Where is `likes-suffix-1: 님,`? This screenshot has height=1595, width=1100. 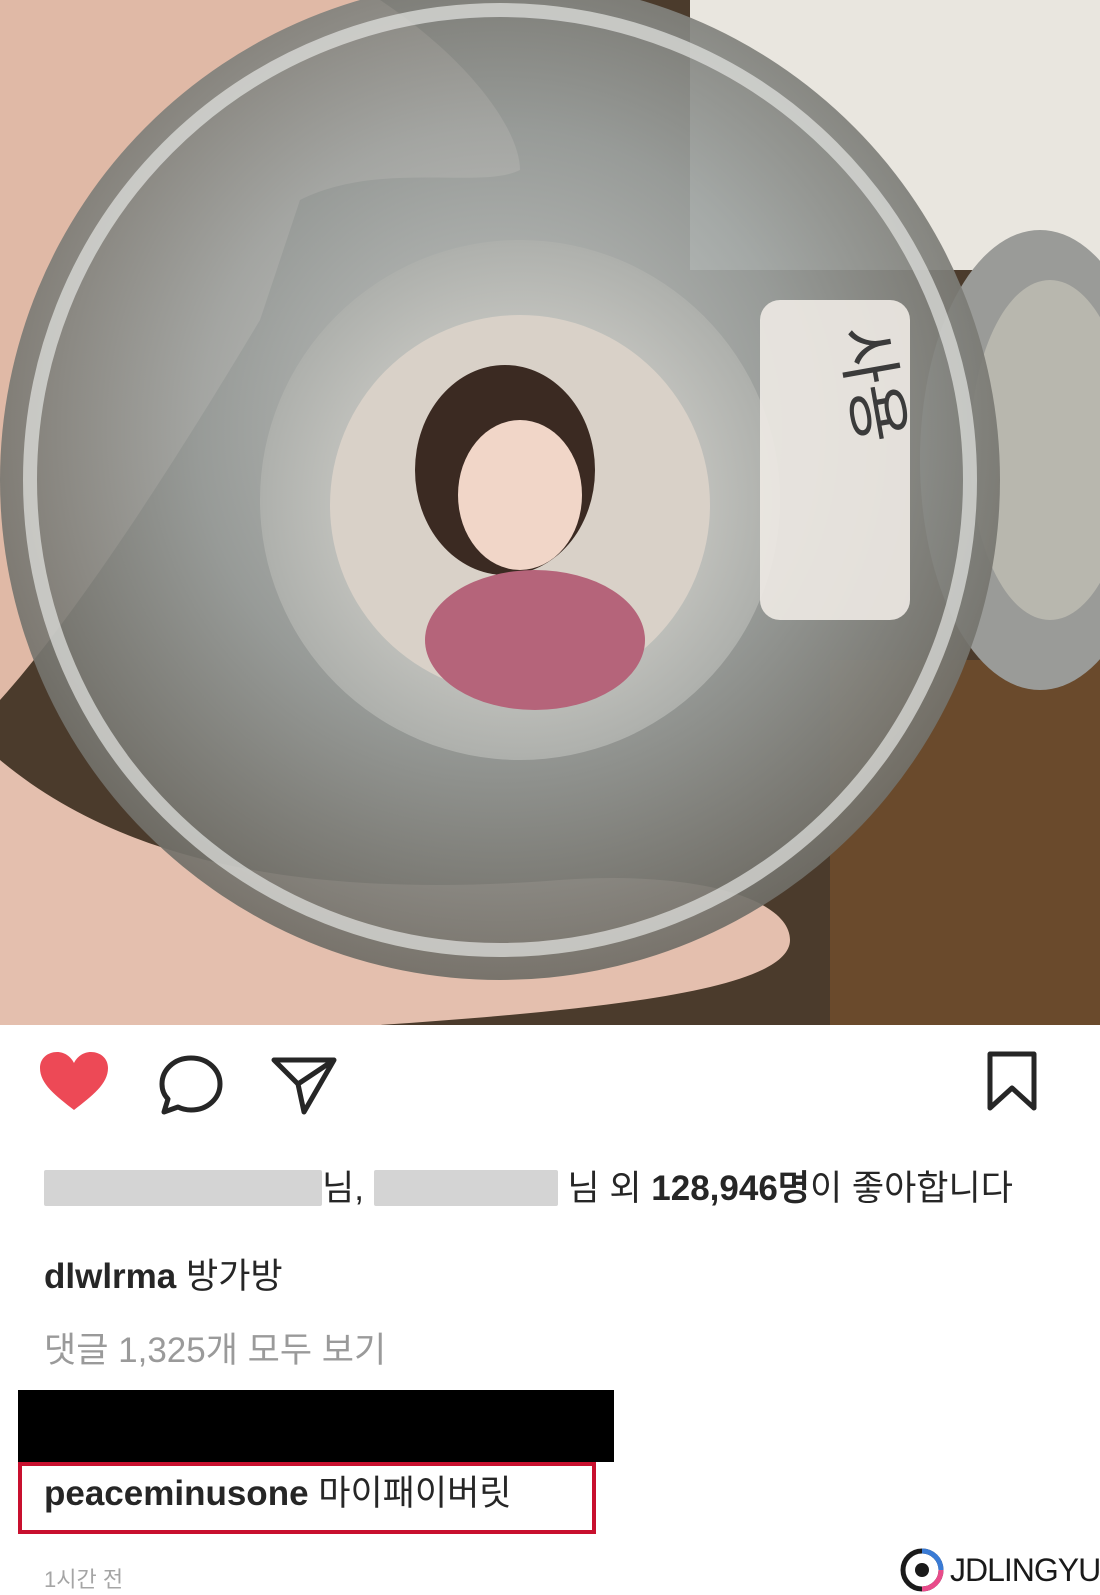
likes-suffix-1: 님, is located at coordinates (343, 1188).